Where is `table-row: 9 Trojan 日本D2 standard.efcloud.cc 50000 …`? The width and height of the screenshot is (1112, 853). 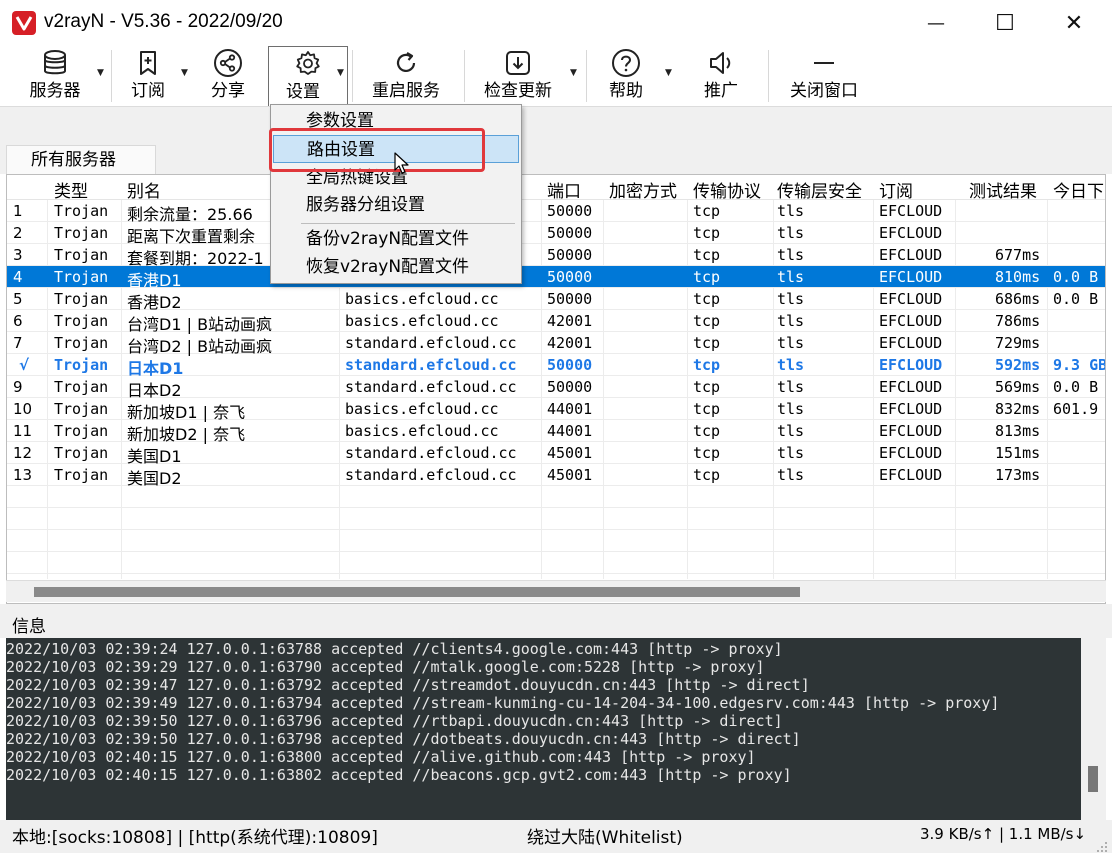
table-row: 9 Trojan 日本D2 standard.efcloud.cc 50000 … is located at coordinates (556, 388).